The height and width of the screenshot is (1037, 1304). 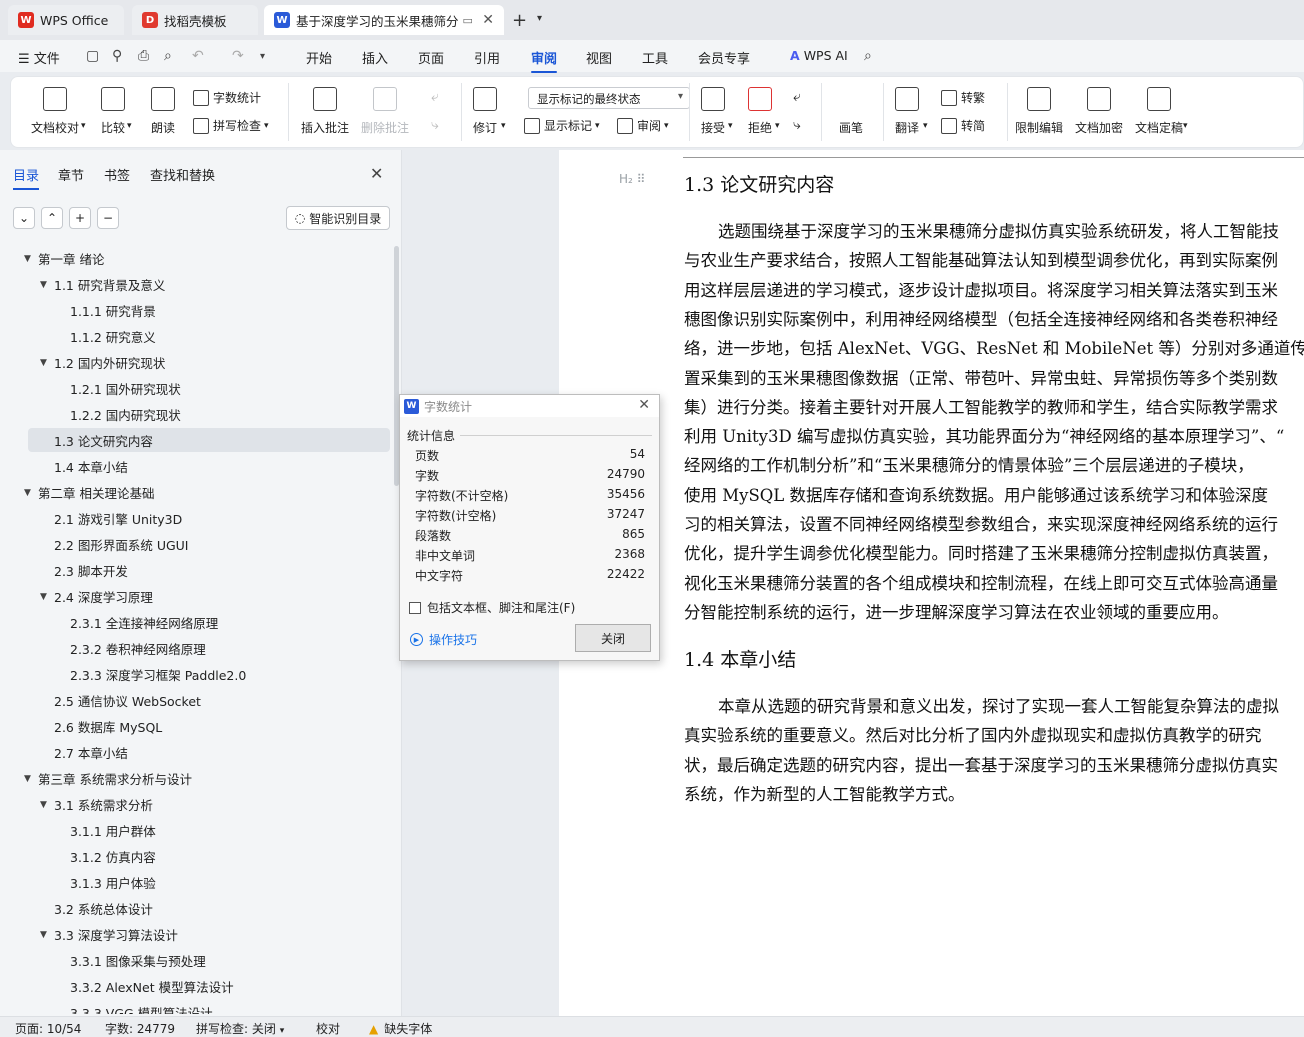 I want to click on page-indicator: 页面: 10/54, so click(x=48, y=1028).